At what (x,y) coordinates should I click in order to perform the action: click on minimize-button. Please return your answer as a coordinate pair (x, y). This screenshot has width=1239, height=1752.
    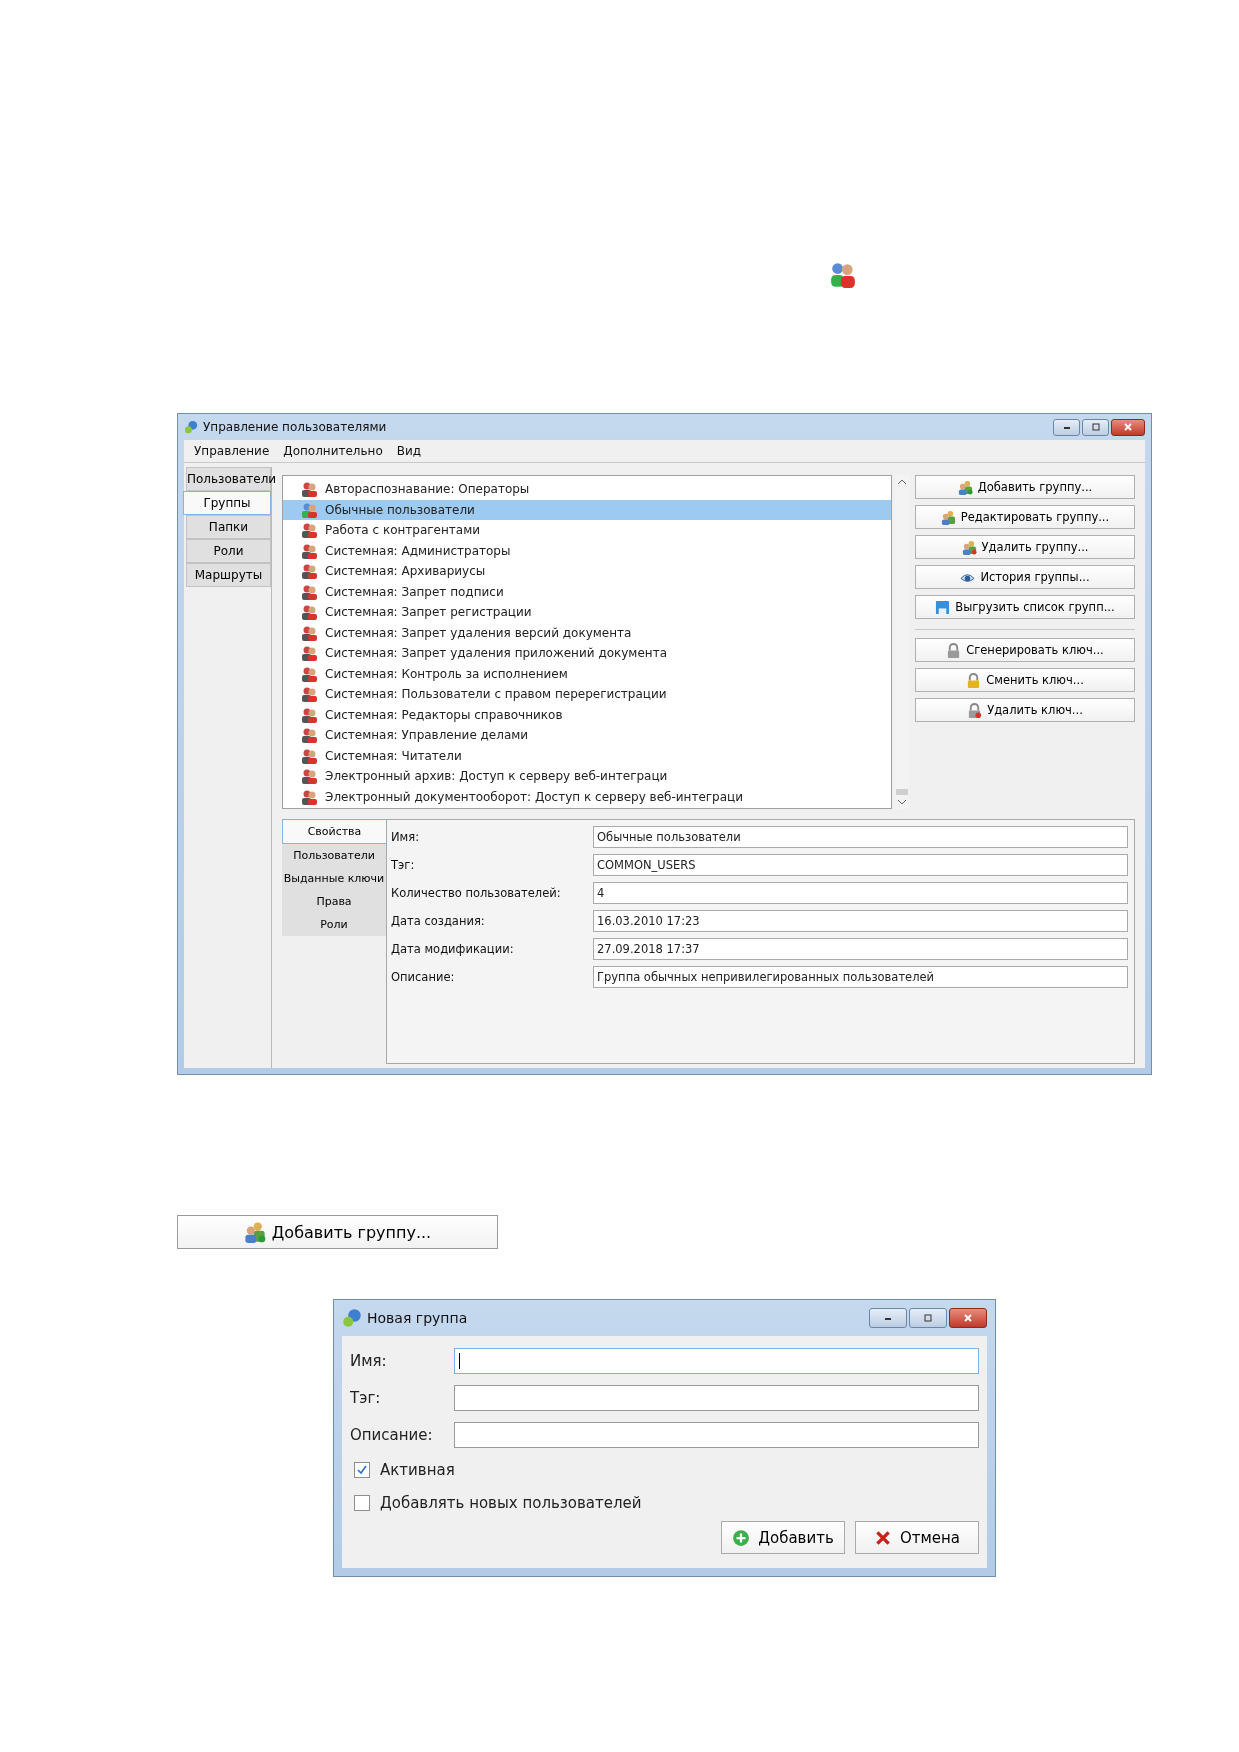
    Looking at the image, I should click on (1066, 427).